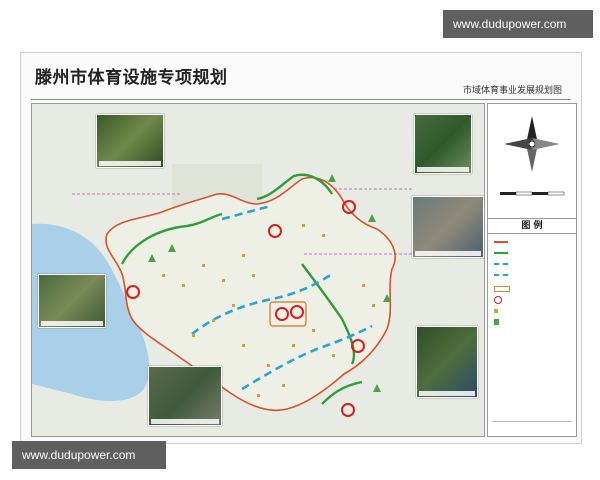 The image size is (600, 480). Describe the element at coordinates (89, 455) in the screenshot. I see `watermark-bottom: www.dudupower.com` at that location.